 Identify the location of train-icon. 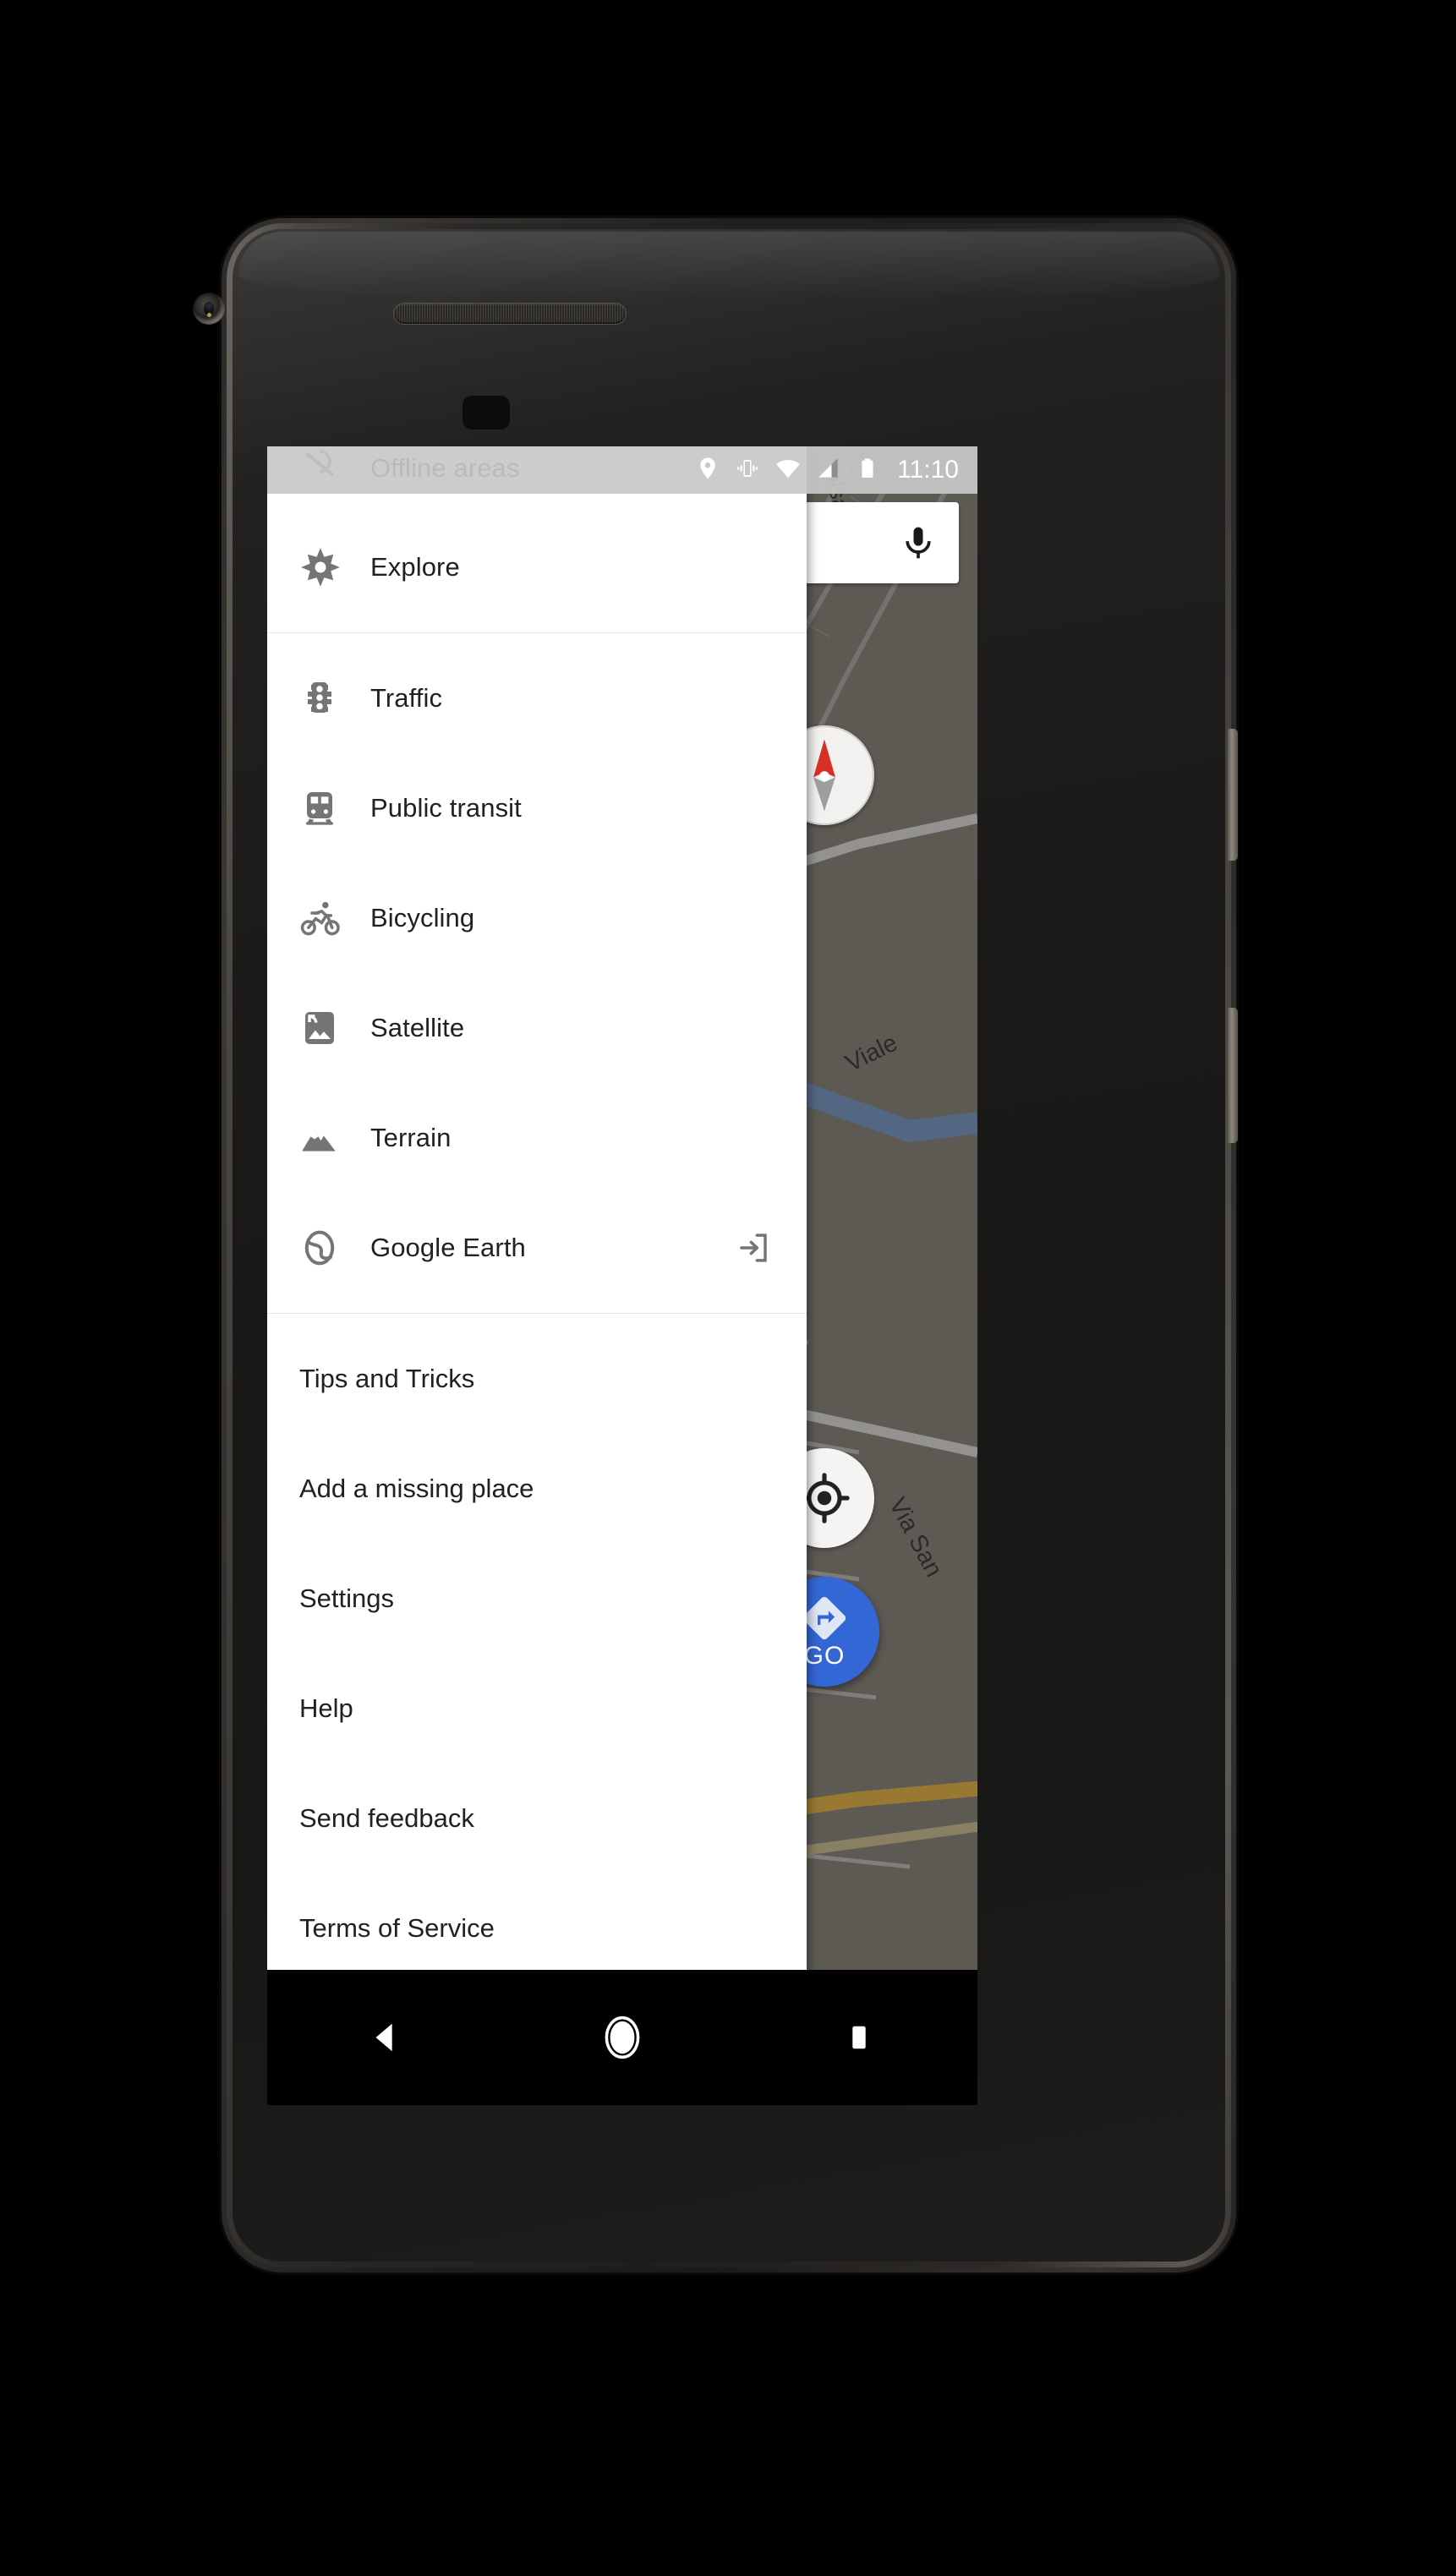
(334, 808).